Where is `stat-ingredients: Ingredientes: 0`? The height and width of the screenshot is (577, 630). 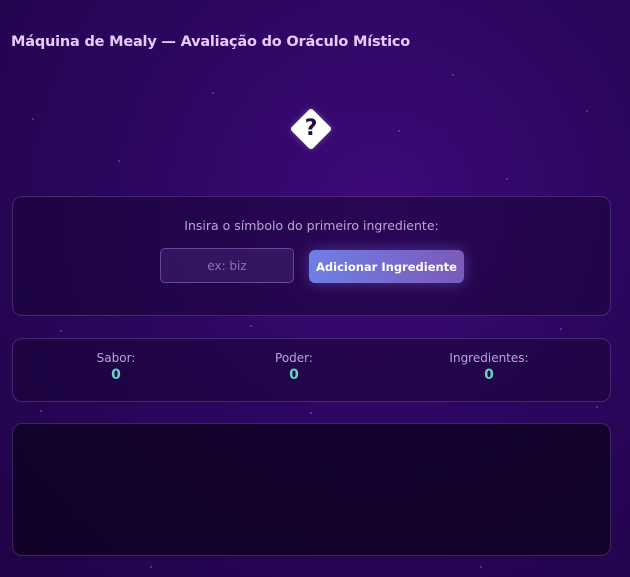
stat-ingredients: Ingredientes: 0 is located at coordinates (489, 367).